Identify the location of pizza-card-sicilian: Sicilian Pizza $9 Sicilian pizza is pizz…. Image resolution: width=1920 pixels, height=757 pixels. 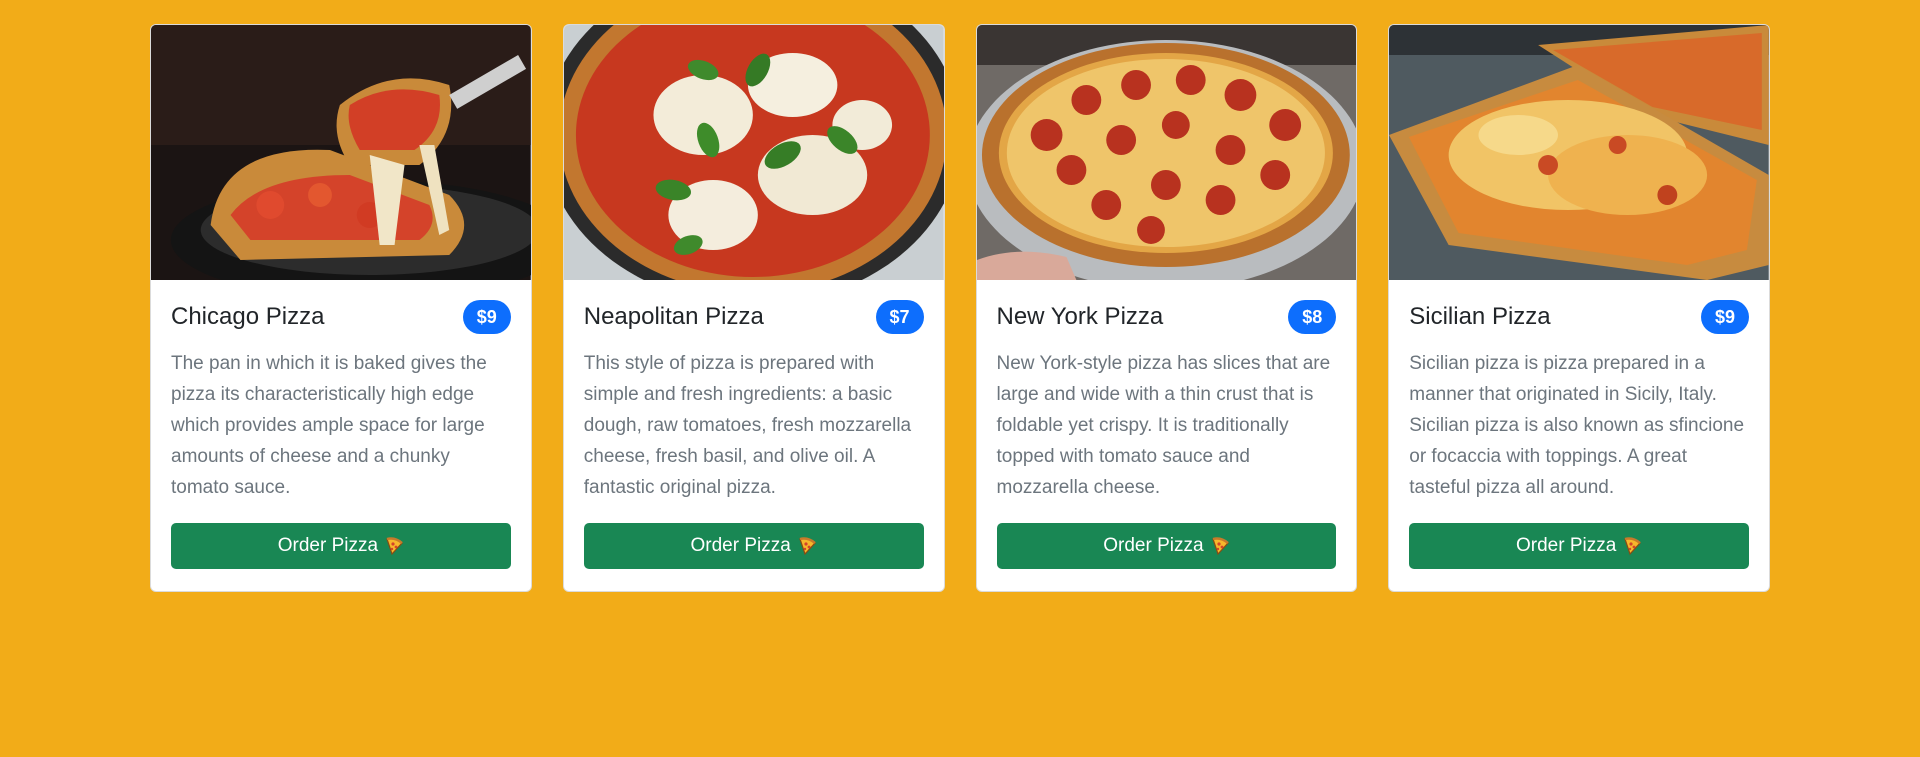
(1579, 308).